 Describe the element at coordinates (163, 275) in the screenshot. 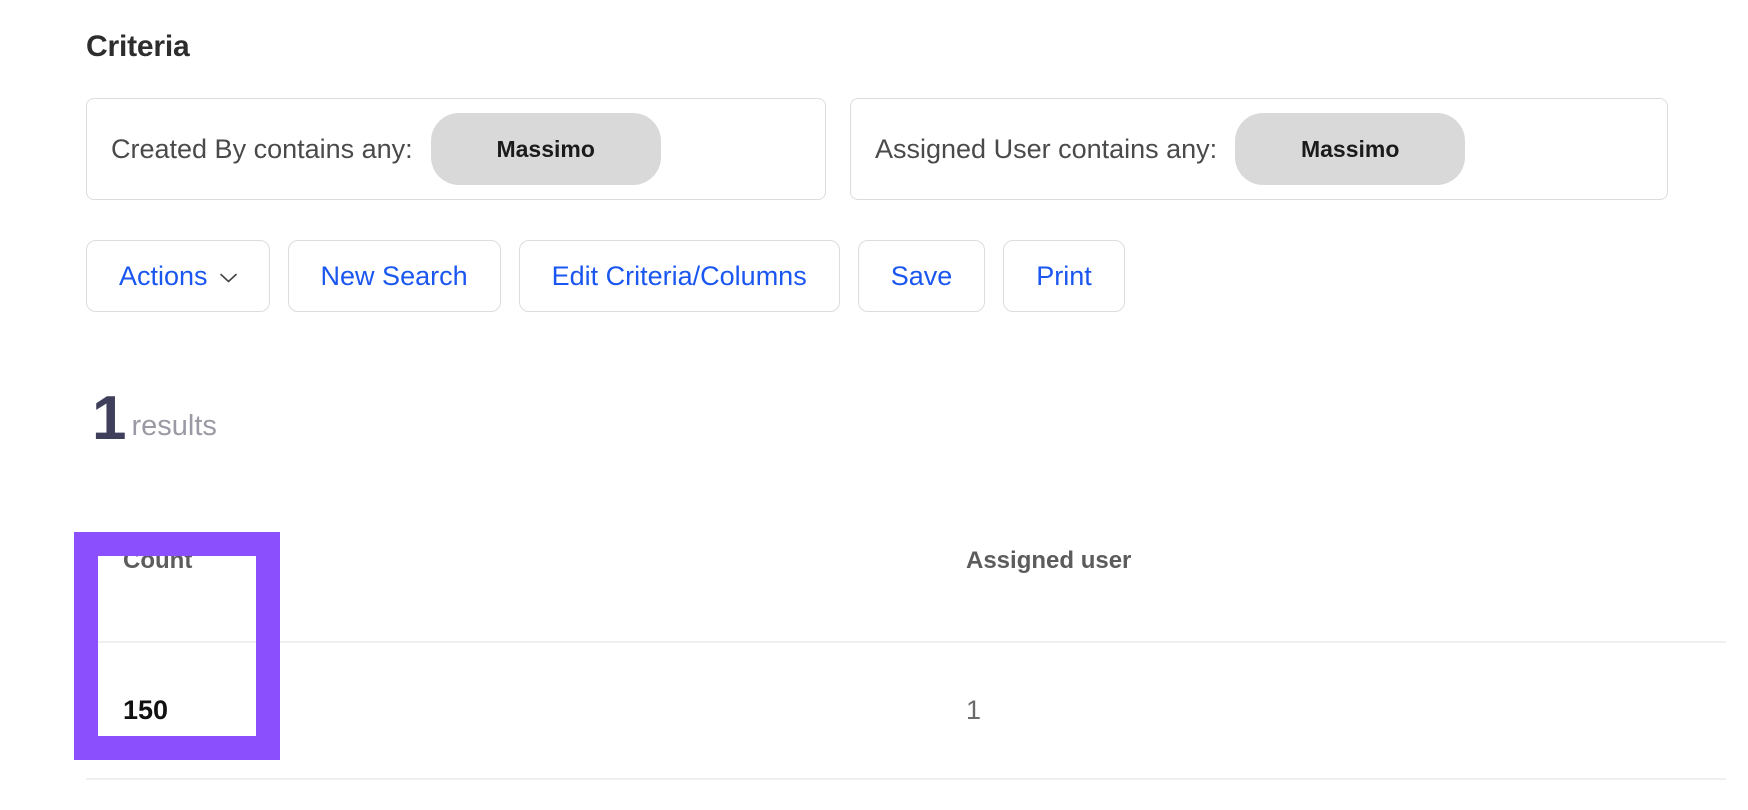

I see `actions-button-label: Actions` at that location.